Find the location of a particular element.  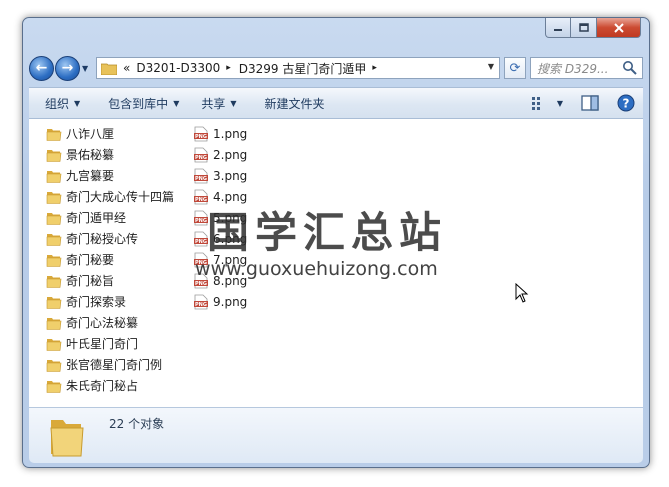

folder-item: 奇门遁甲经 is located at coordinates (110, 217).